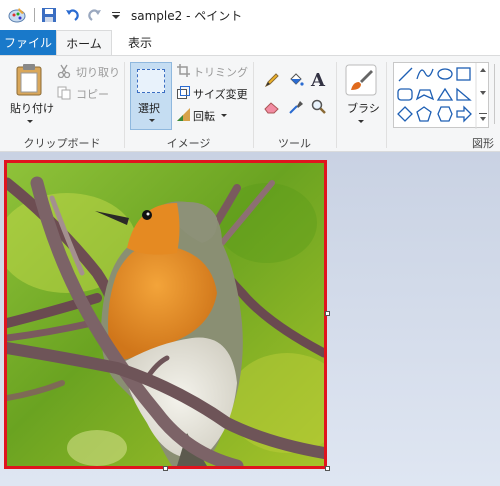 The width and height of the screenshot is (500, 486). What do you see at coordinates (483, 143) in the screenshot?
I see `shapes-group-label: 図形` at bounding box center [483, 143].